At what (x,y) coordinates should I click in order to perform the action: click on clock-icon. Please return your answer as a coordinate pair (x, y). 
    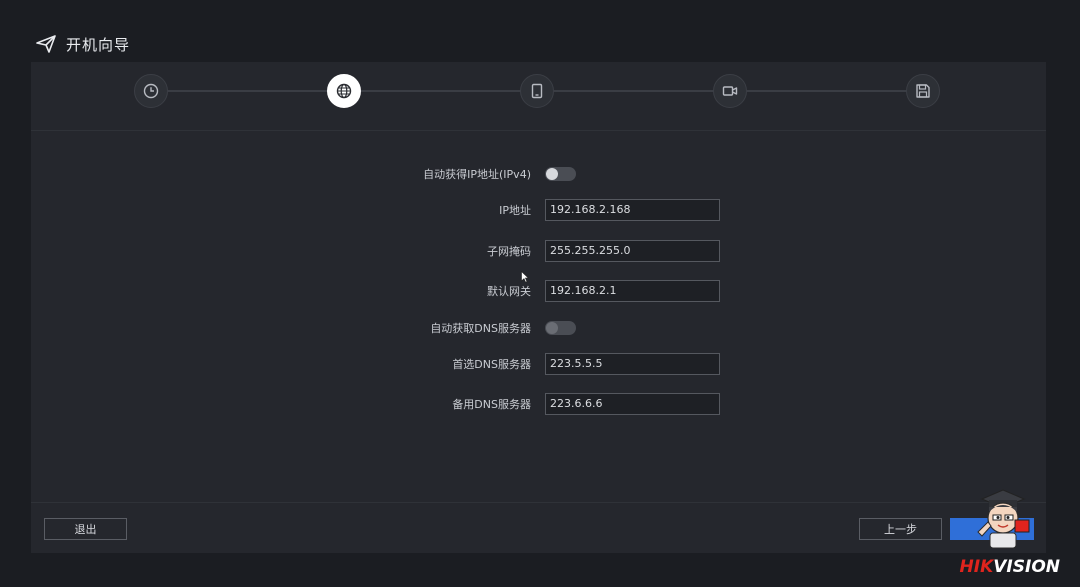
    Looking at the image, I should click on (151, 91).